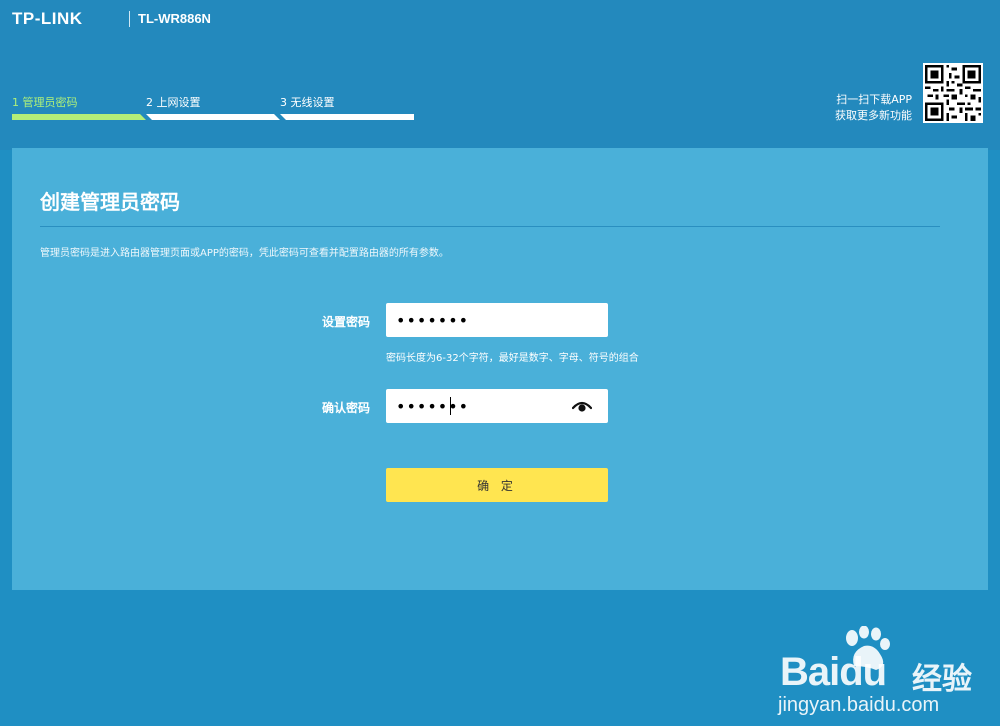 The height and width of the screenshot is (726, 1000). I want to click on qr-code-icon, so click(953, 93).